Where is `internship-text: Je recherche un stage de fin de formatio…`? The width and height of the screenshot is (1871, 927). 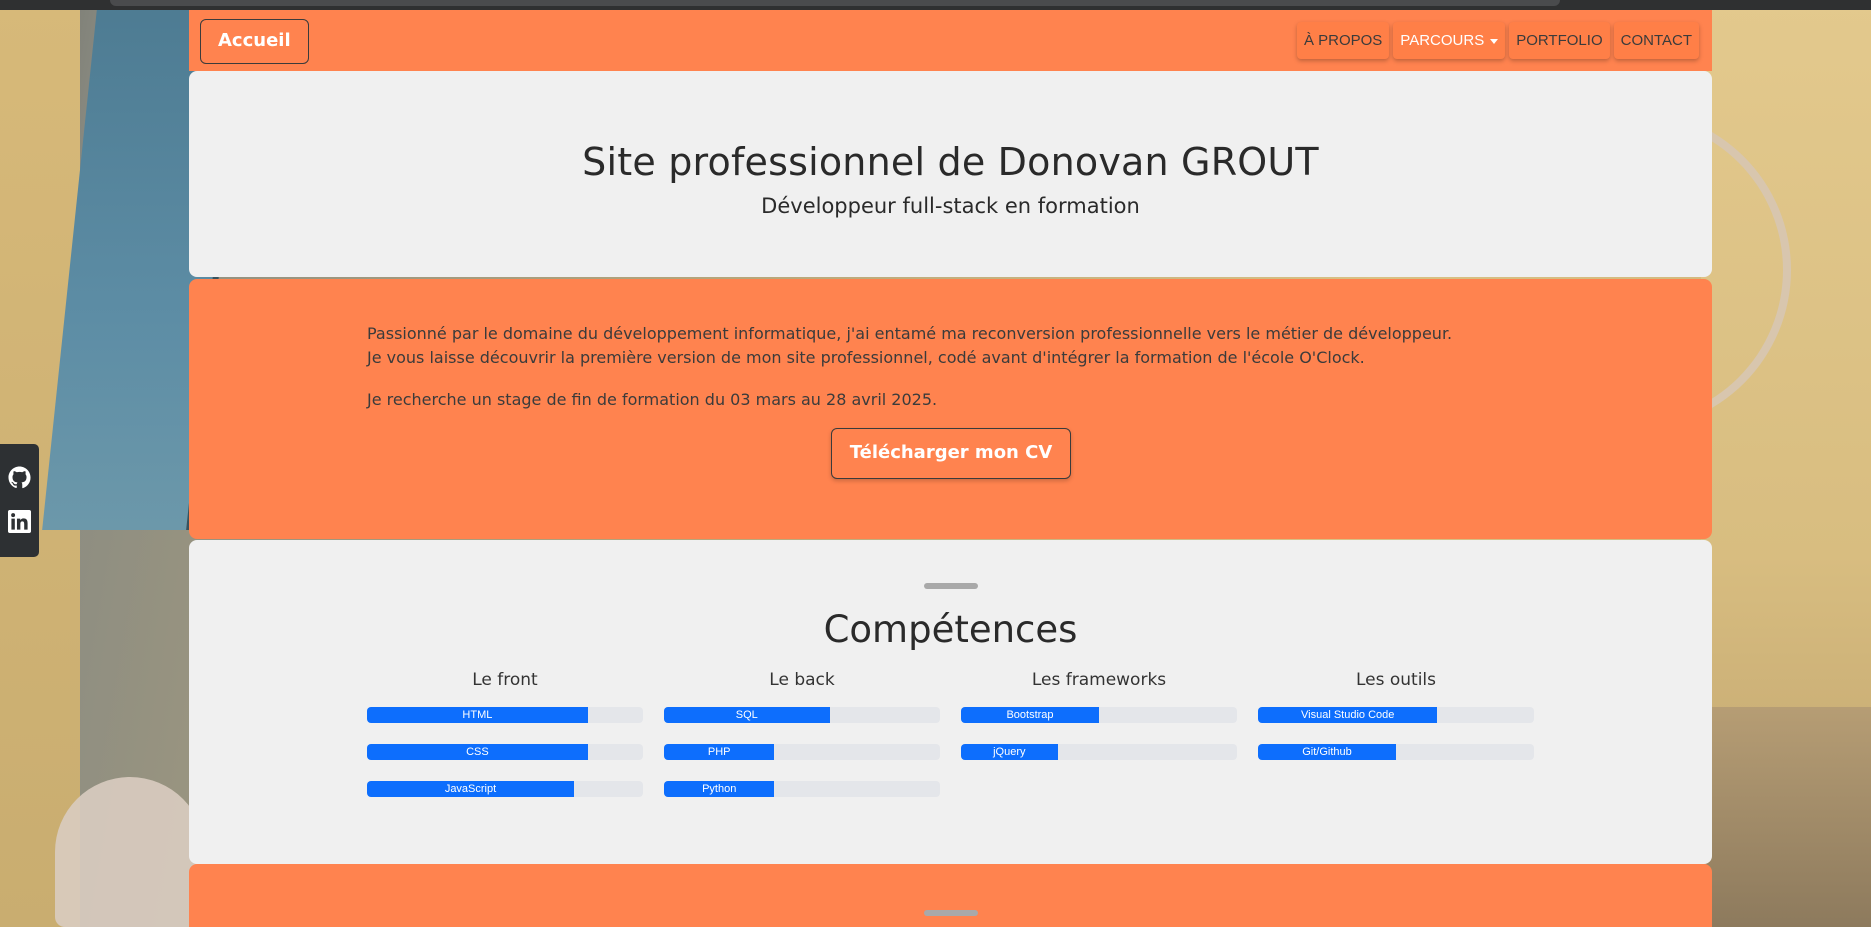 internship-text: Je recherche un stage de fin de formatio… is located at coordinates (652, 399).